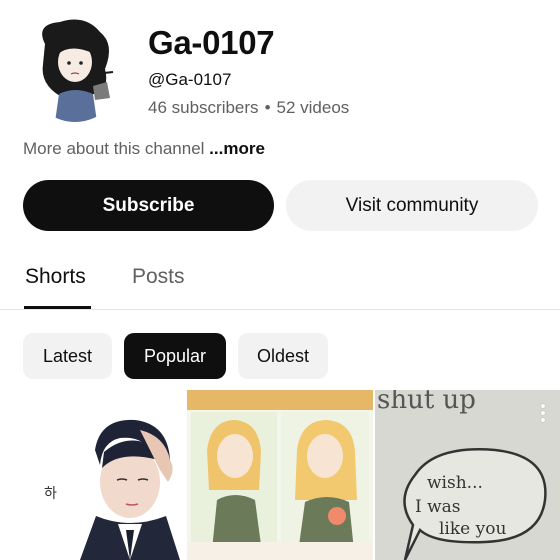  What do you see at coordinates (203, 107) in the screenshot?
I see `subscriber-count: 46 subscribers` at bounding box center [203, 107].